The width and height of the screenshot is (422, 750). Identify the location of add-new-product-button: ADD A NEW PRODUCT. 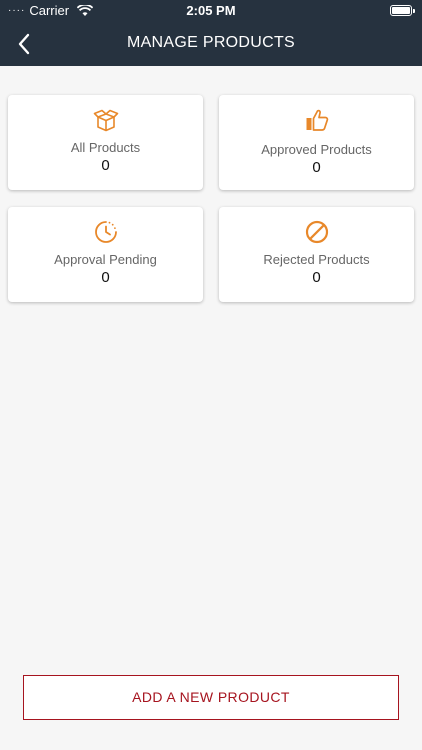
(211, 697).